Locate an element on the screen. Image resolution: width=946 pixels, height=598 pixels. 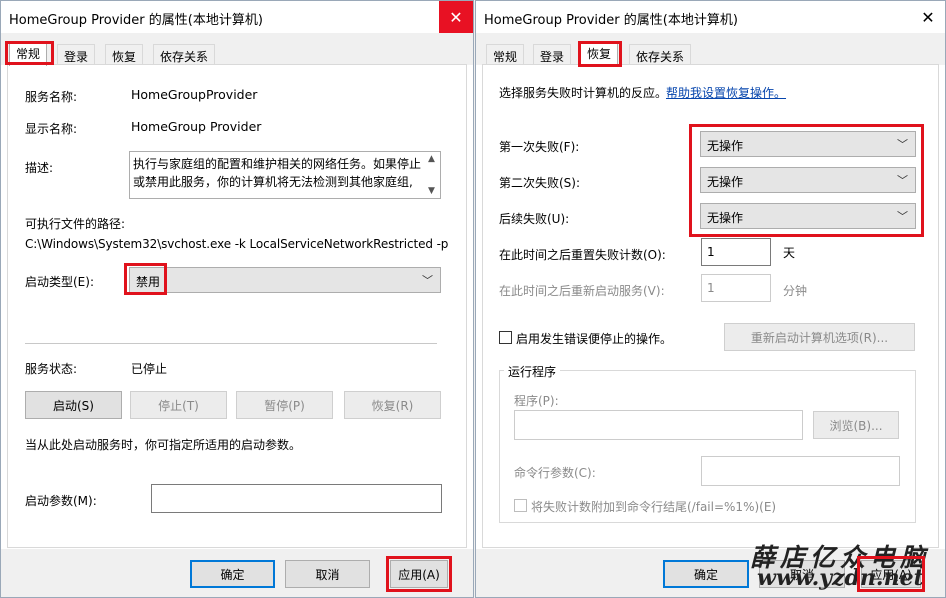
resume-button: 恢复(R) is located at coordinates (392, 405).